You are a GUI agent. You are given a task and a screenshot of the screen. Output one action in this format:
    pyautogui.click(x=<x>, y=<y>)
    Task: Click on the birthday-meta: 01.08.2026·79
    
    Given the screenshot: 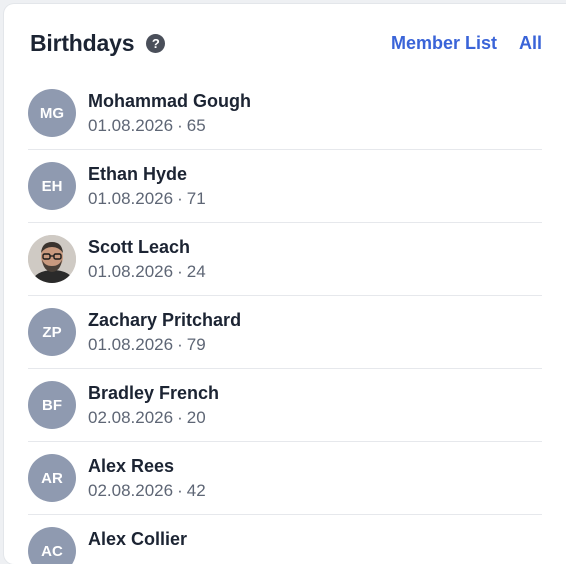 What is the action you would take?
    pyautogui.click(x=164, y=345)
    